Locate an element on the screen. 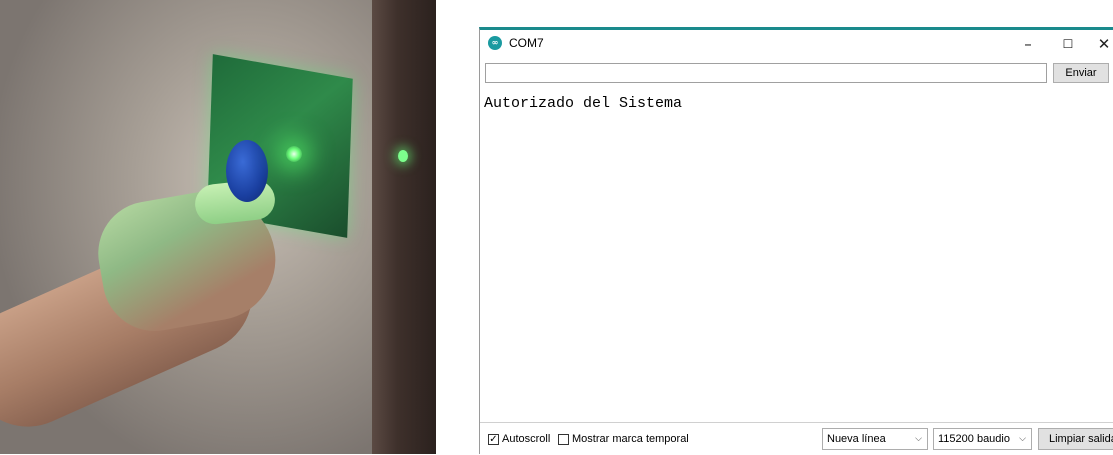 This screenshot has width=1113, height=455. baud-rate-select: 115200 baudio ⌵ is located at coordinates (982, 439).